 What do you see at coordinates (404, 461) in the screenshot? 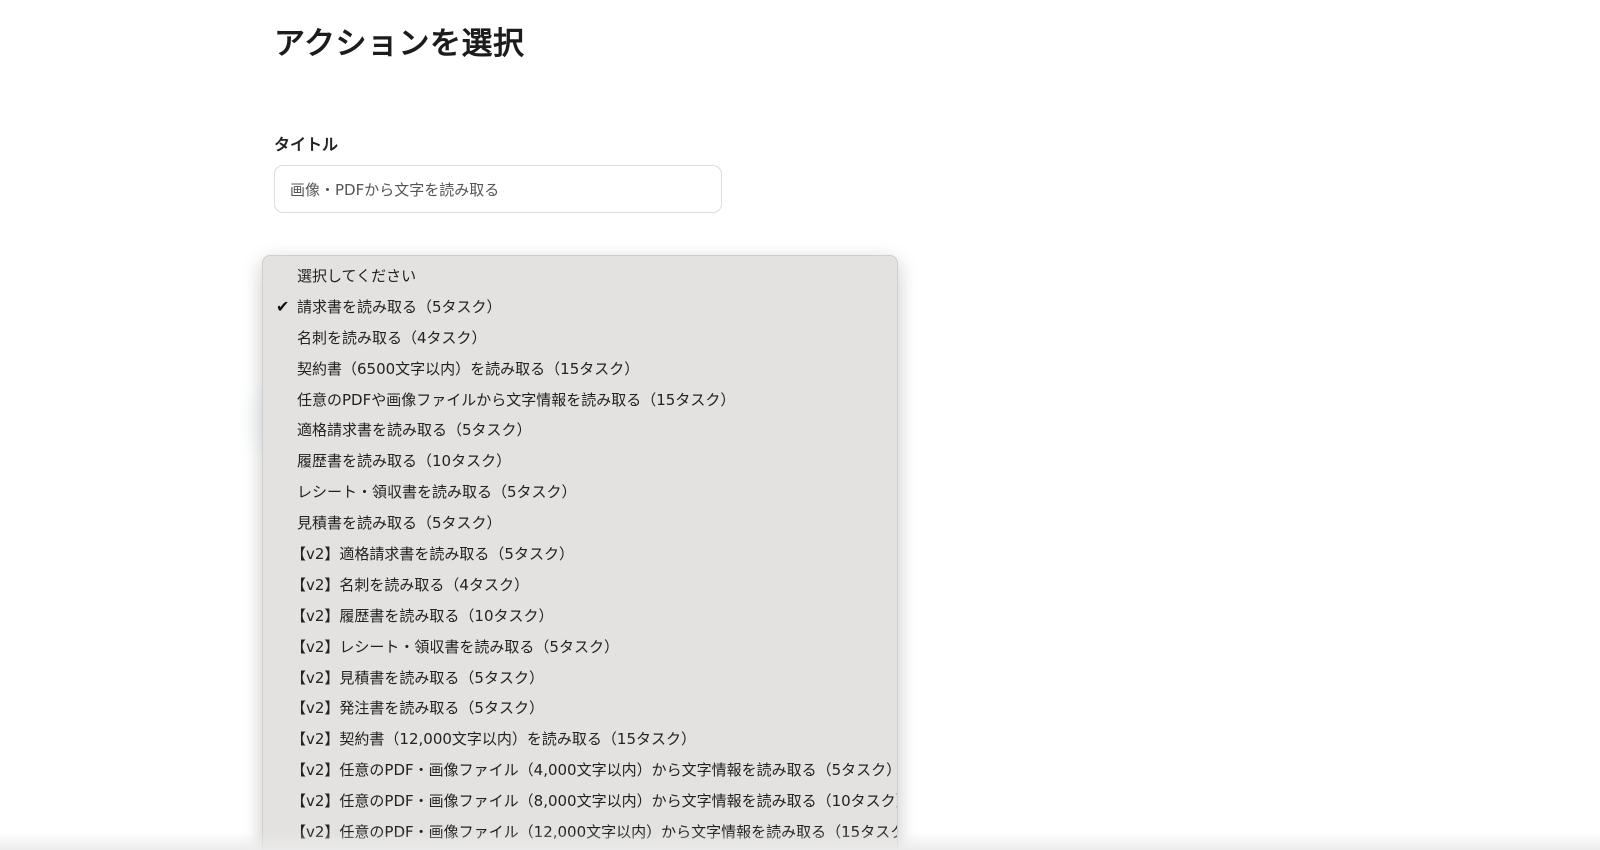
I see `option-label: 履歴書を読み取る（10タスク）` at bounding box center [404, 461].